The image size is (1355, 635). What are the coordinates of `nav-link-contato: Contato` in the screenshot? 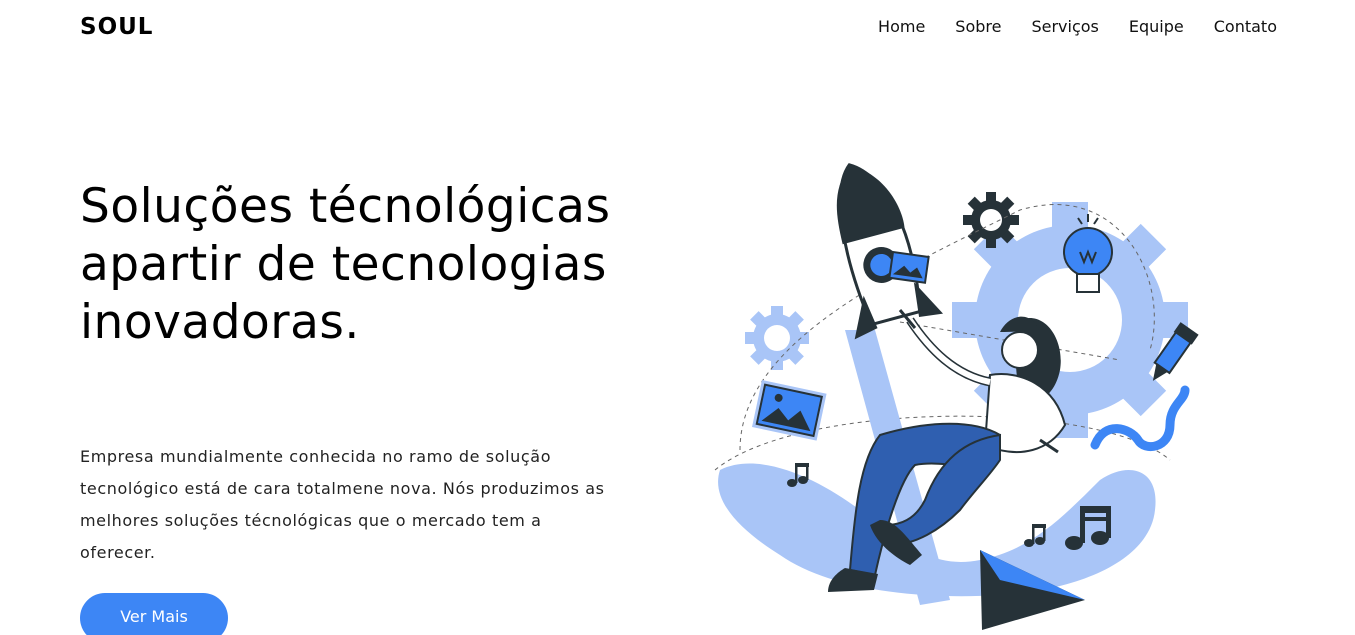 It's located at (1245, 26).